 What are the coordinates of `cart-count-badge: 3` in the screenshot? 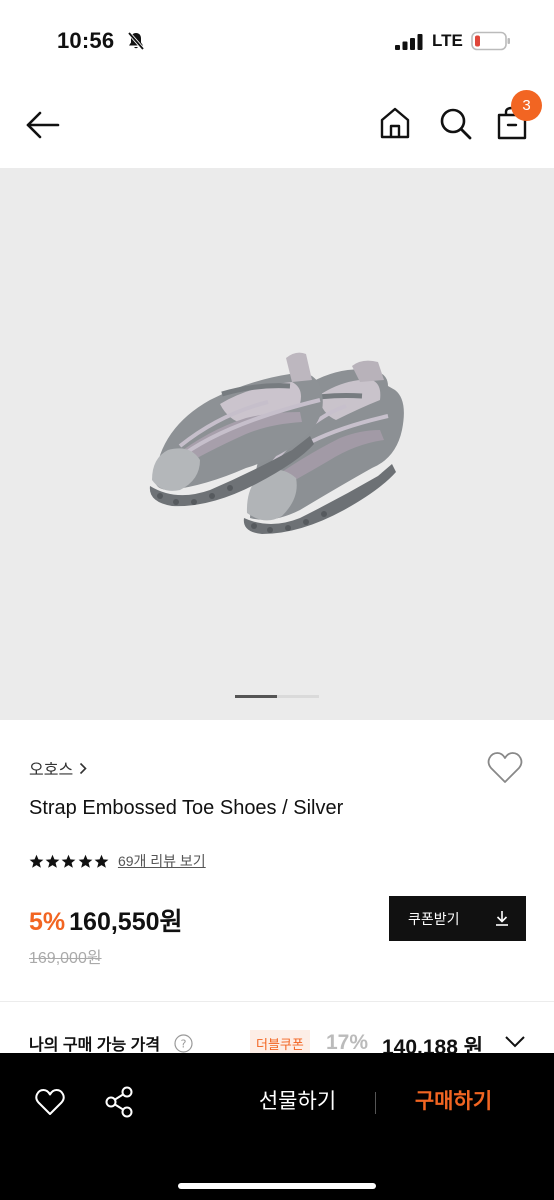 It's located at (526, 105).